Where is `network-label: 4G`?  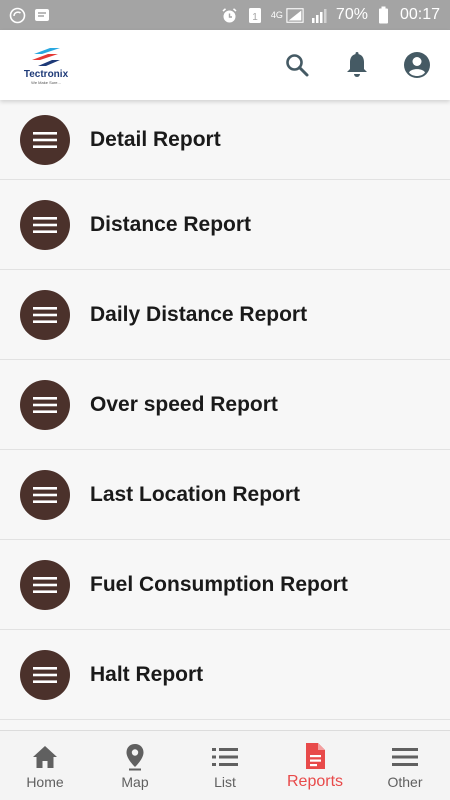
network-label: 4G is located at coordinates (276, 14).